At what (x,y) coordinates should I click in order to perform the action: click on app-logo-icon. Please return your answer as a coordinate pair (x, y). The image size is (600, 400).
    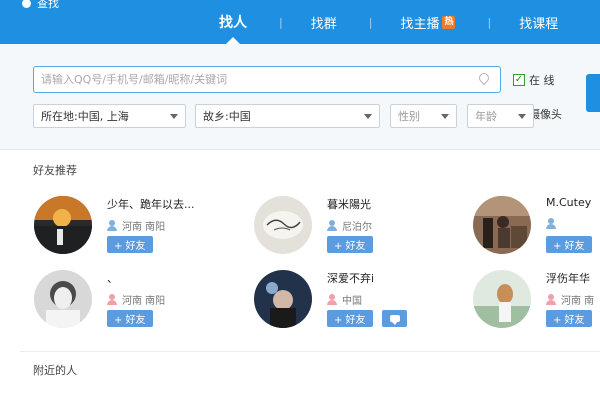
    Looking at the image, I should click on (26, 4).